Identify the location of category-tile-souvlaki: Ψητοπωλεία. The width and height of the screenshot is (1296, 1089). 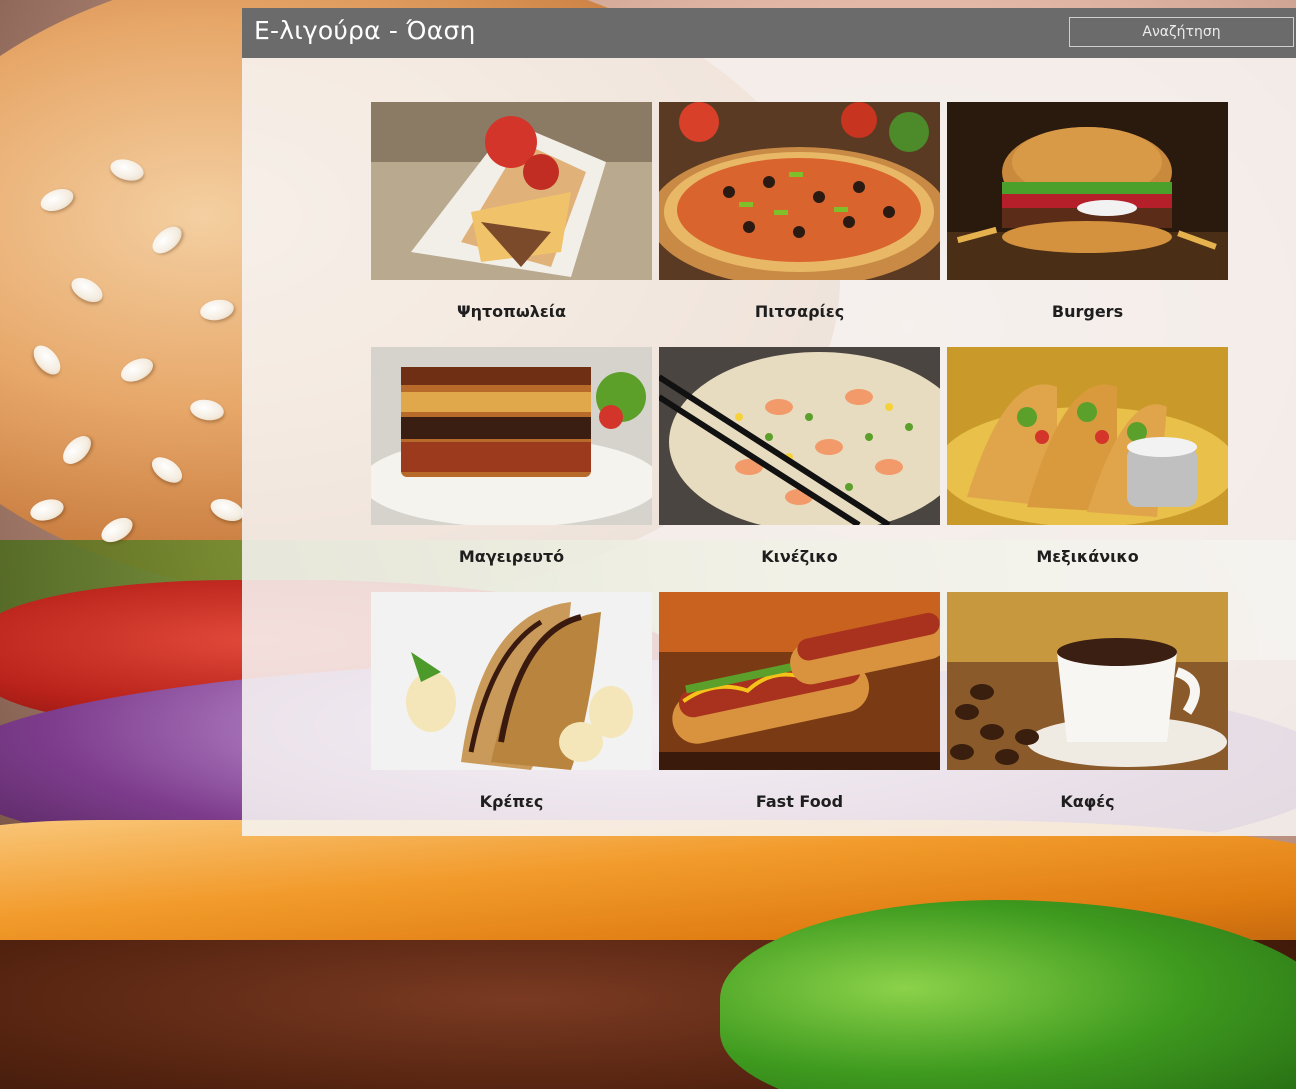
(511, 222).